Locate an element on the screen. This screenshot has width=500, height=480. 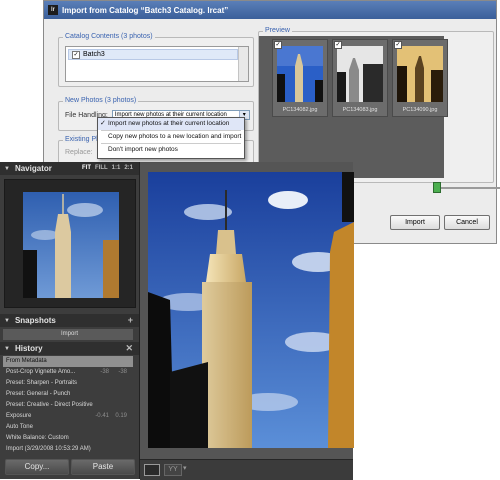
snapshots-header: ▼ Snapshots + is located at coordinates (69, 320).